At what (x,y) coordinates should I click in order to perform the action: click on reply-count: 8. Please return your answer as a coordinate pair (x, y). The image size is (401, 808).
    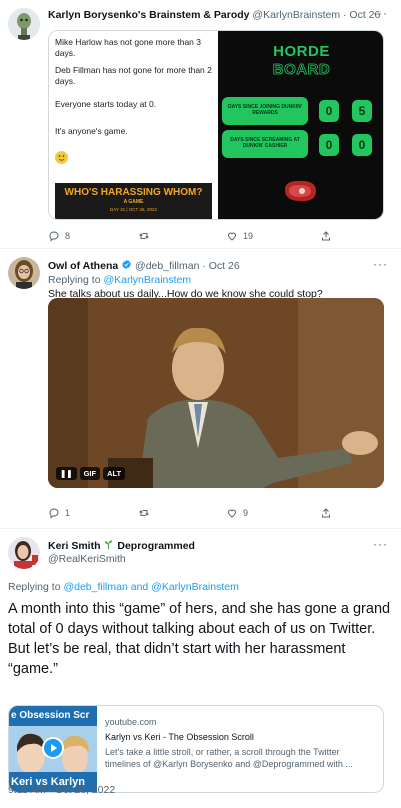
    Looking at the image, I should click on (68, 236).